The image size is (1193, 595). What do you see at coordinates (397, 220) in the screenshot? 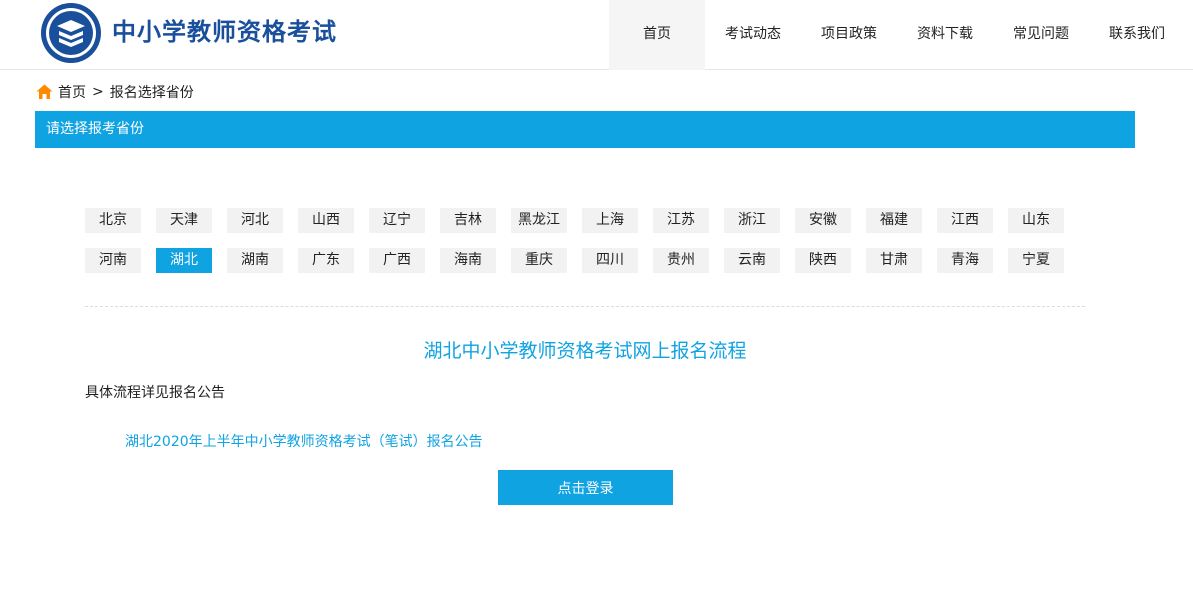
I see `province-button: 辽宁` at bounding box center [397, 220].